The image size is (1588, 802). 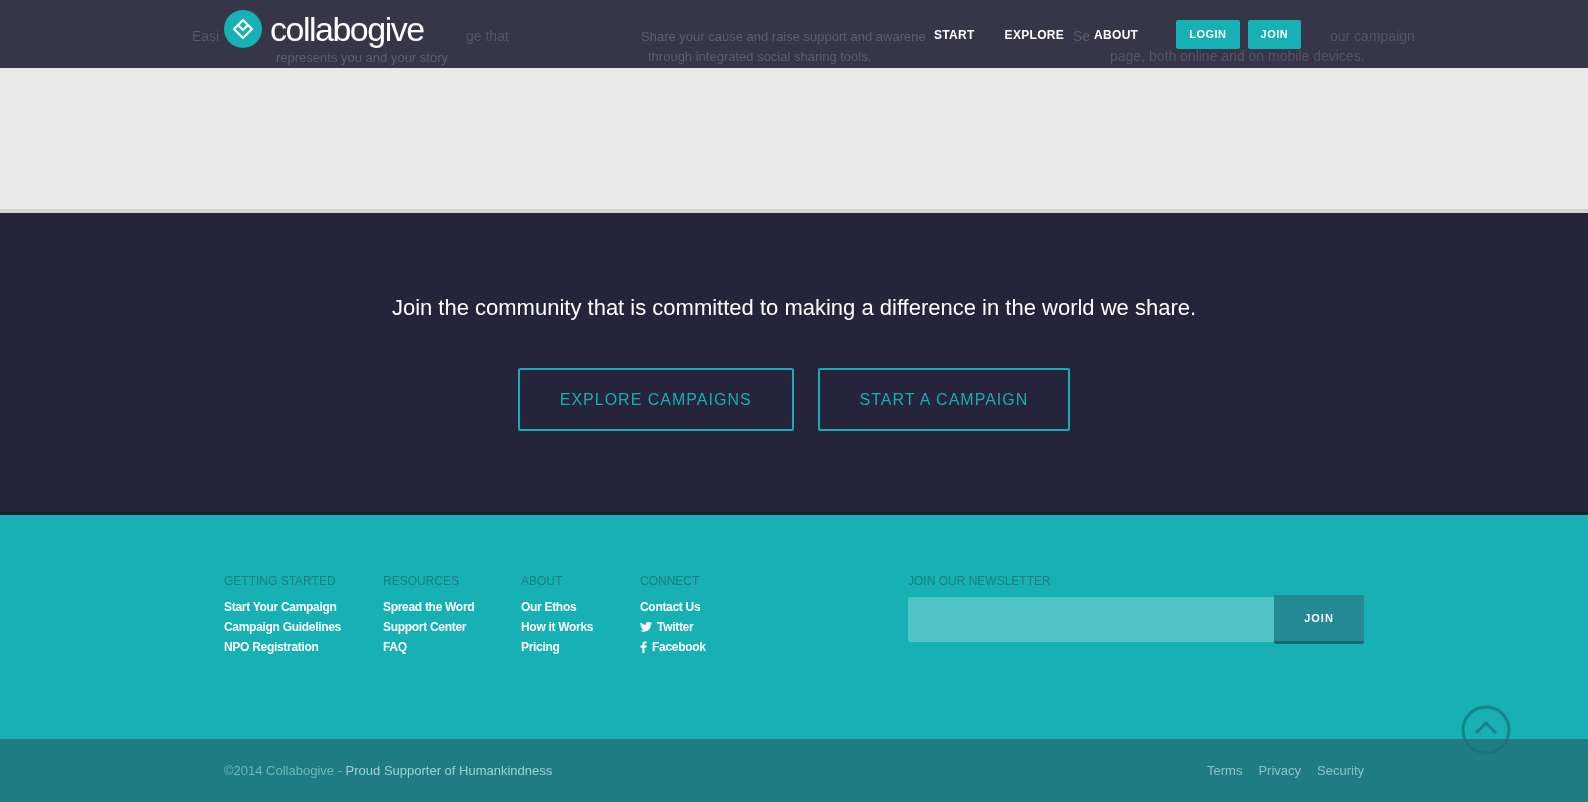 What do you see at coordinates (580, 627) in the screenshot?
I see `footer-link: How it Works` at bounding box center [580, 627].